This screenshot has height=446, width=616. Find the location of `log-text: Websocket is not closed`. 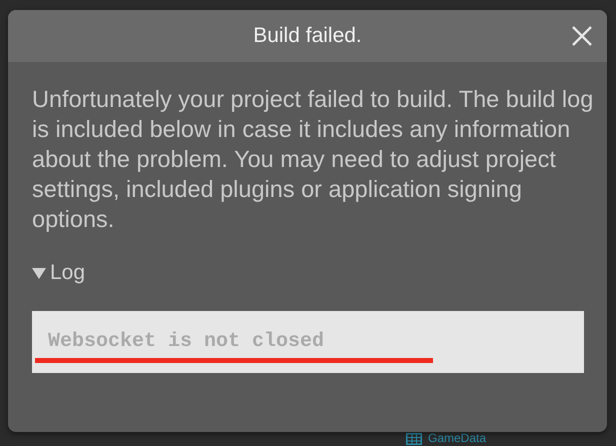

log-text: Websocket is not closed is located at coordinates (186, 341).